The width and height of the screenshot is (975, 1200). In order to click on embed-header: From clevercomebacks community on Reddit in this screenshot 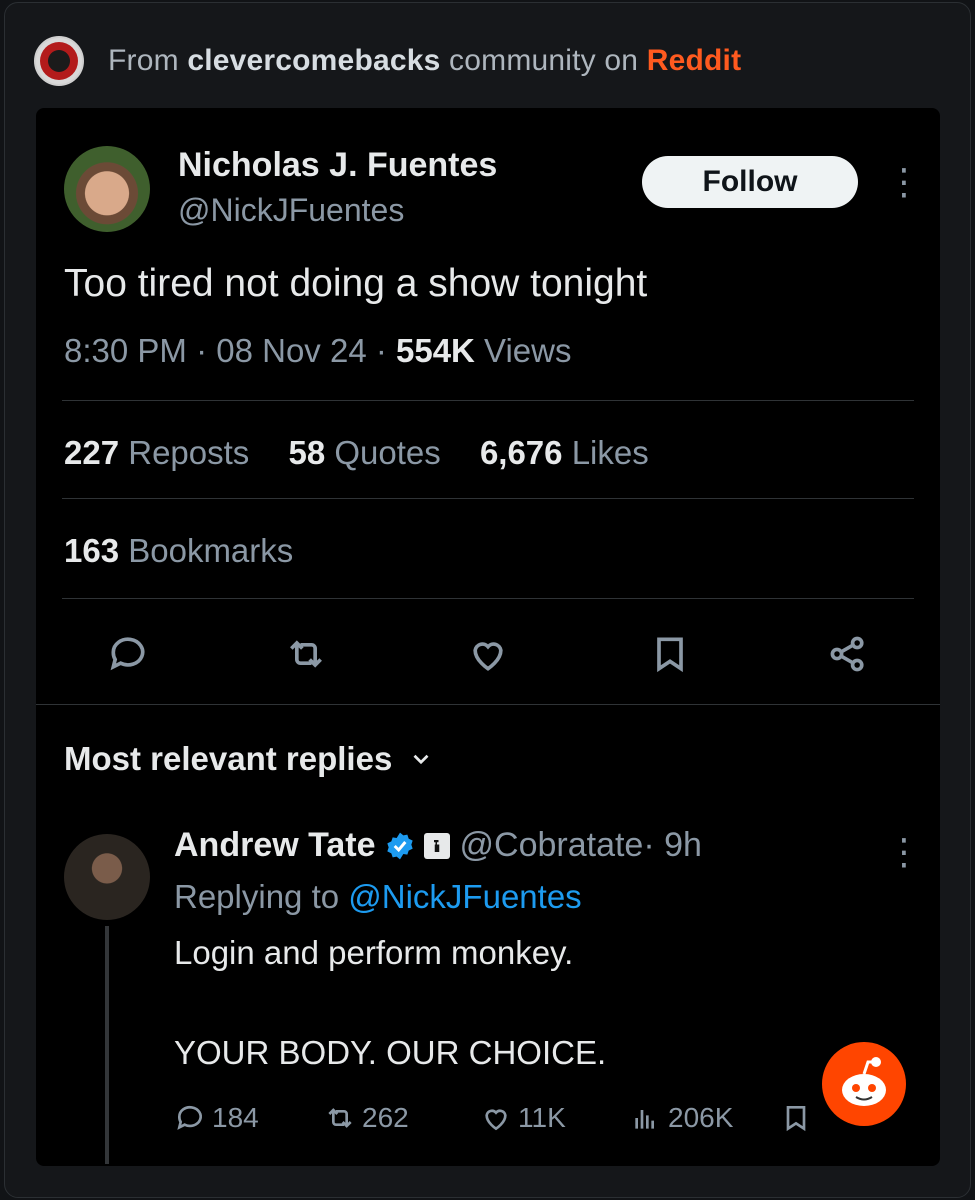, I will do `click(387, 61)`.